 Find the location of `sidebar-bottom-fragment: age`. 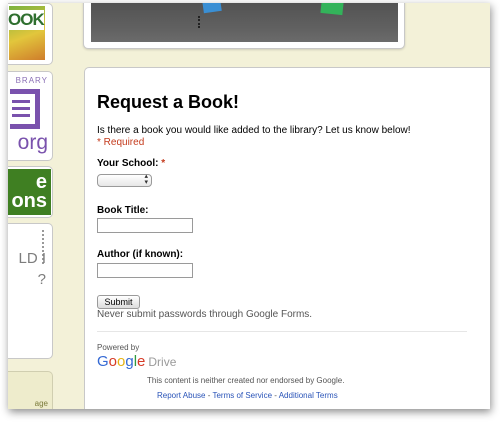

sidebar-bottom-fragment: age is located at coordinates (28, 403).